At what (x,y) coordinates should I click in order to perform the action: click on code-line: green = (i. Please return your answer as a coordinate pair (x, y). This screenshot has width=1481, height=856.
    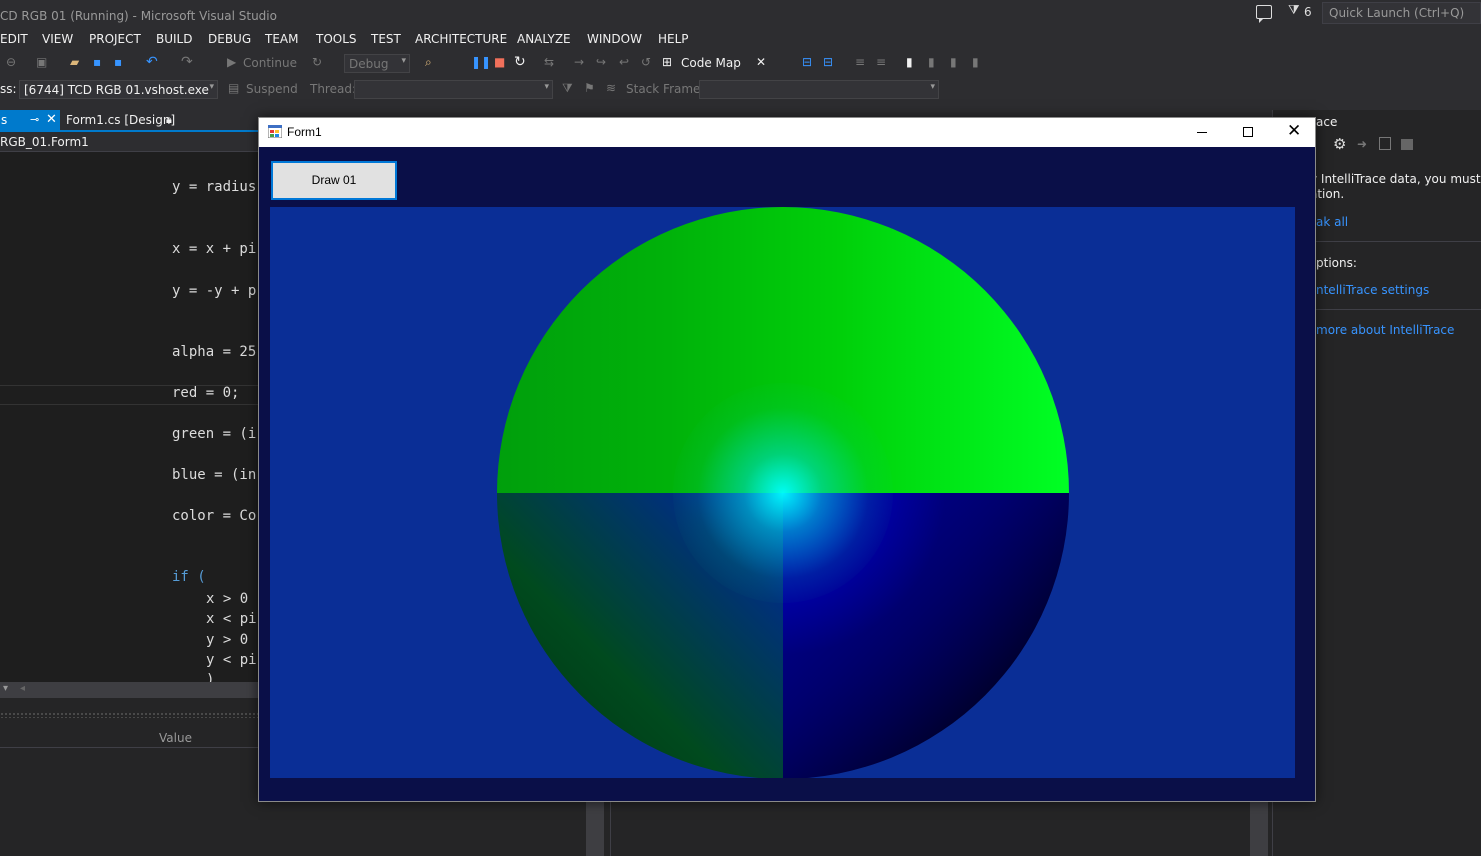
    Looking at the image, I should click on (214, 434).